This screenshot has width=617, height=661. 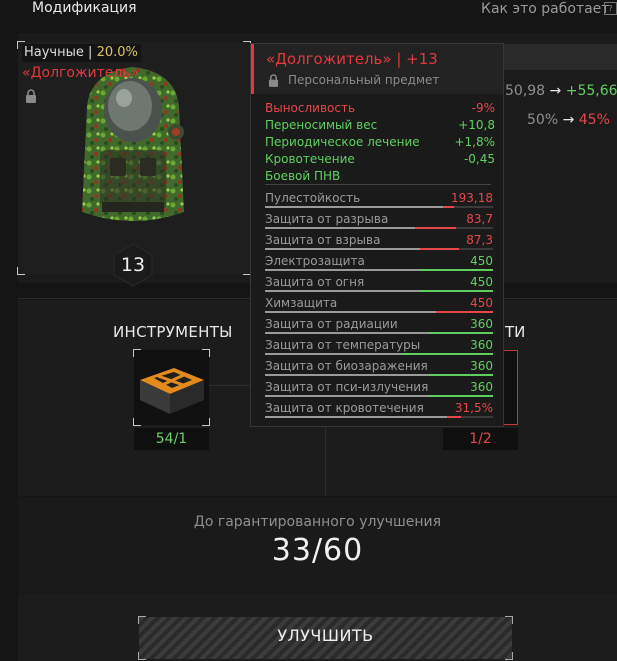 I want to click on stat-row: Электрозащита 450, so click(x=380, y=264).